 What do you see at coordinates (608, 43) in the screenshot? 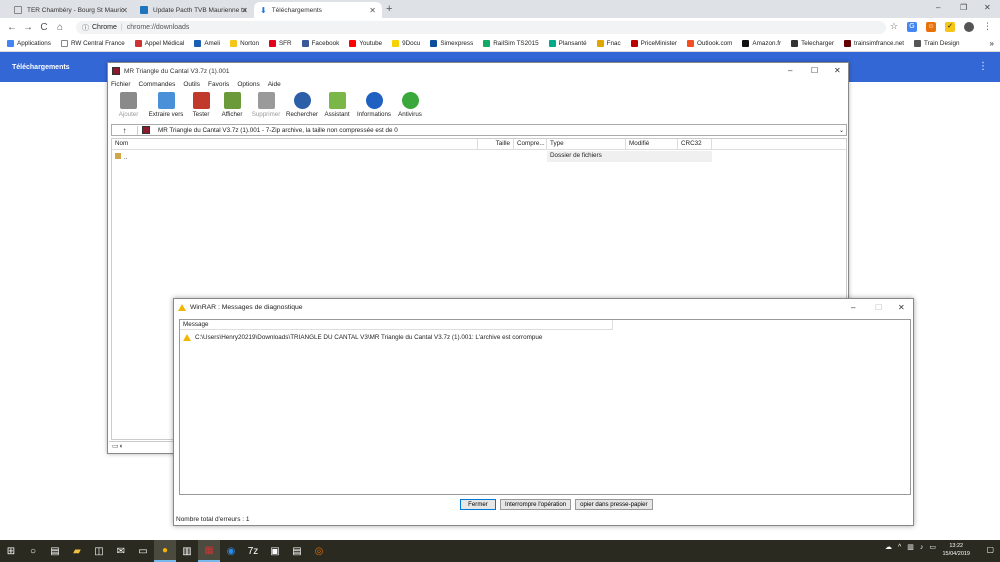
I see `bookmark-fnac: Fnac` at bounding box center [608, 43].